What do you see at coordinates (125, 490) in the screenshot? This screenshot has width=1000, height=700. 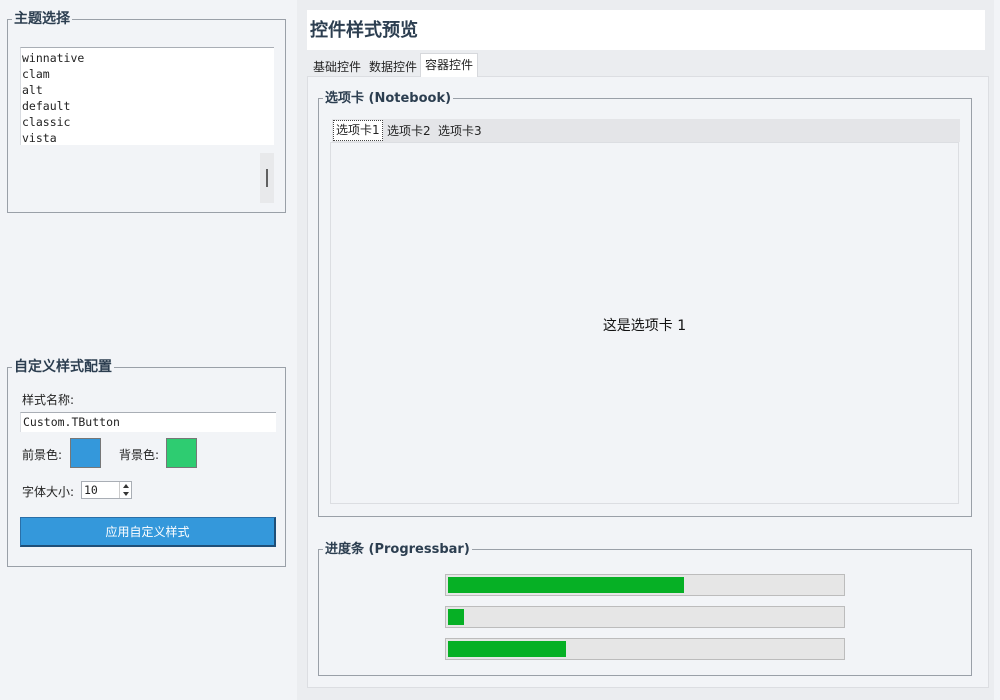 I see `spinbox-arrows` at bounding box center [125, 490].